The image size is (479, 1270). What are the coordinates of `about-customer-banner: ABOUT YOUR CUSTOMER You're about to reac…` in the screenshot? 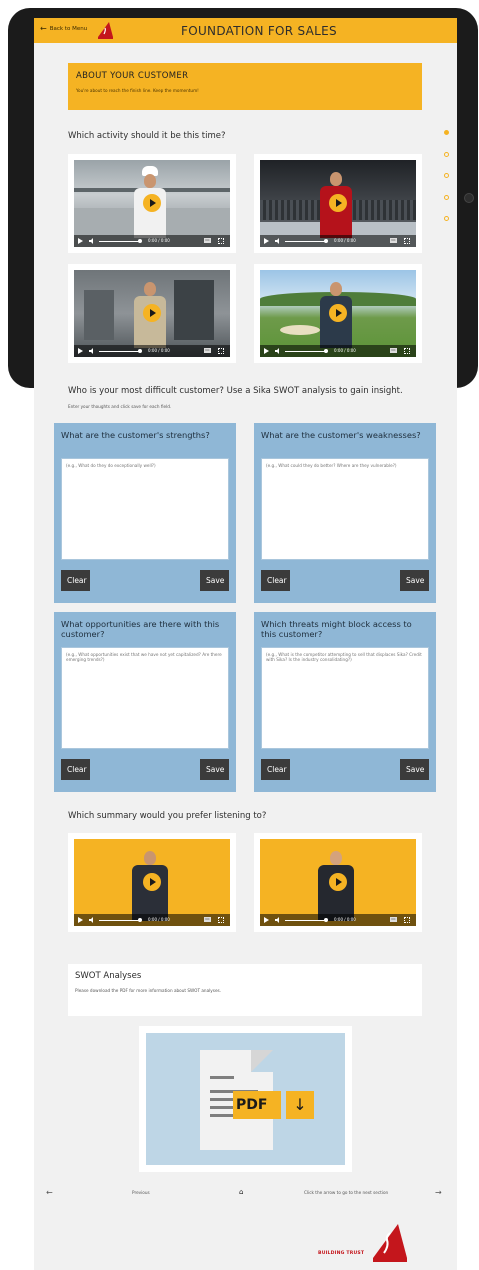 It's located at (245, 86).